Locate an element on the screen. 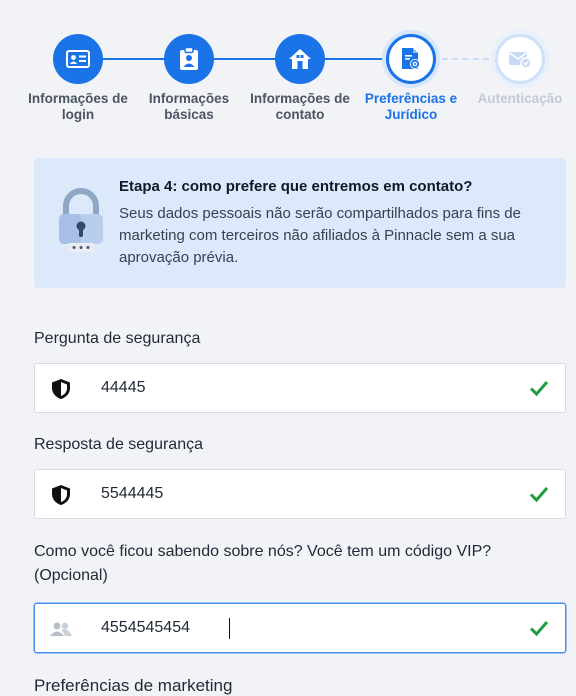  users-icon is located at coordinates (61, 629).